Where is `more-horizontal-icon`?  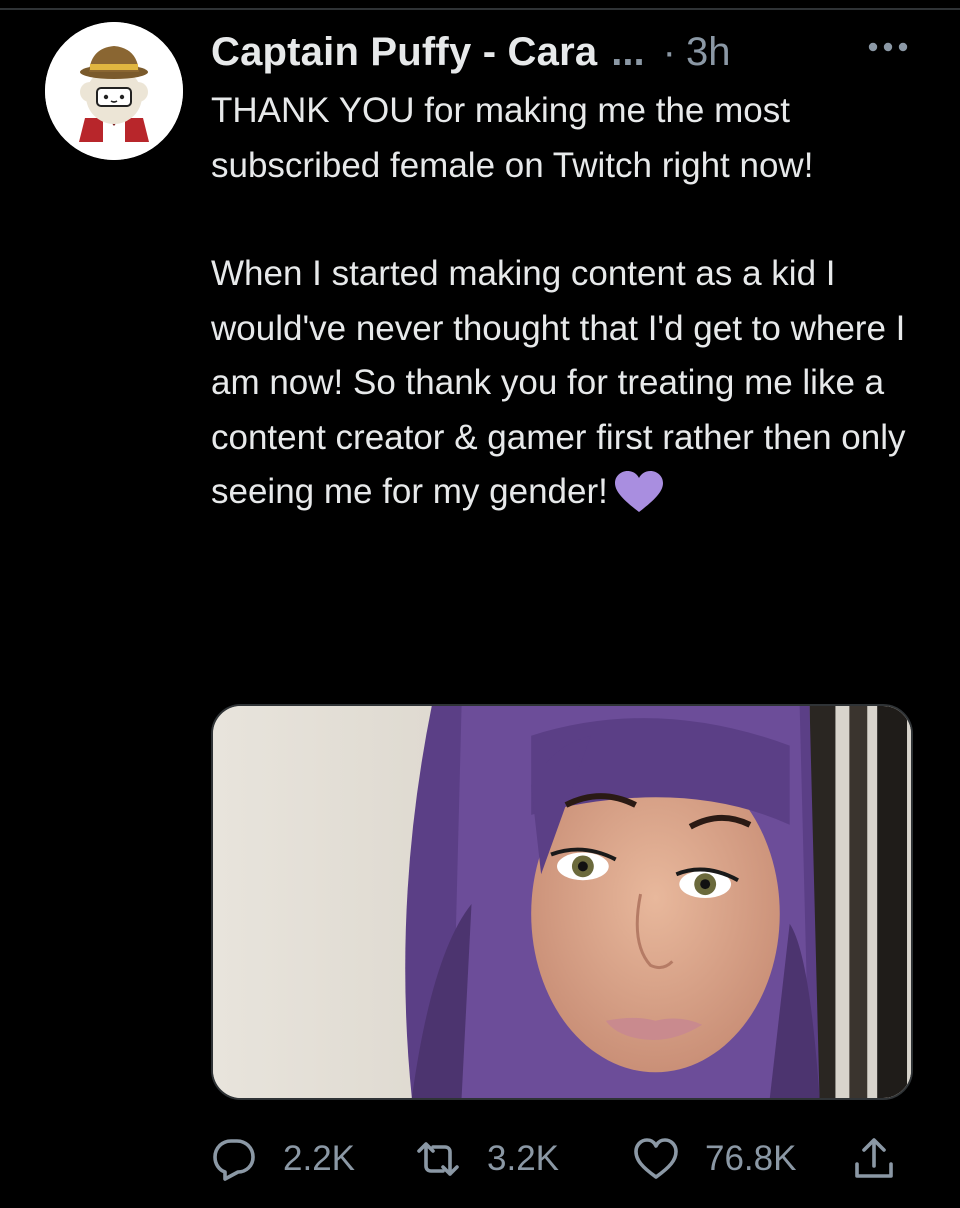
more-horizontal-icon is located at coordinates (888, 47).